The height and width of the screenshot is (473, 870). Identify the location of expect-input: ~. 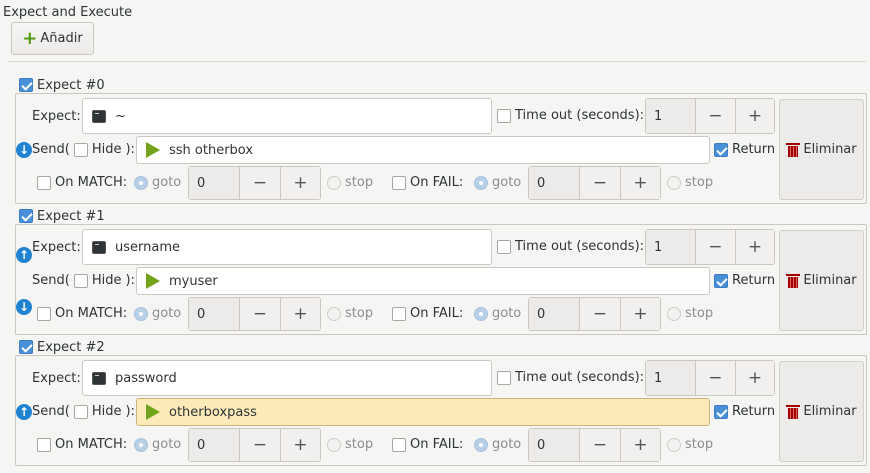
(287, 116).